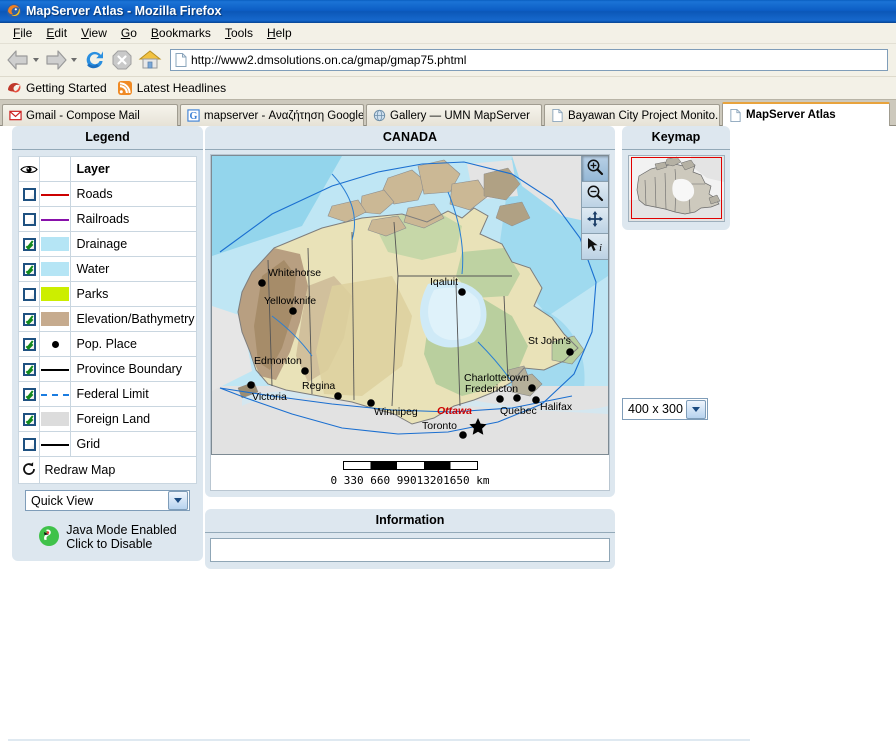 The width and height of the screenshot is (896, 741). What do you see at coordinates (239, 33) in the screenshot?
I see `menu-tools: Tools` at bounding box center [239, 33].